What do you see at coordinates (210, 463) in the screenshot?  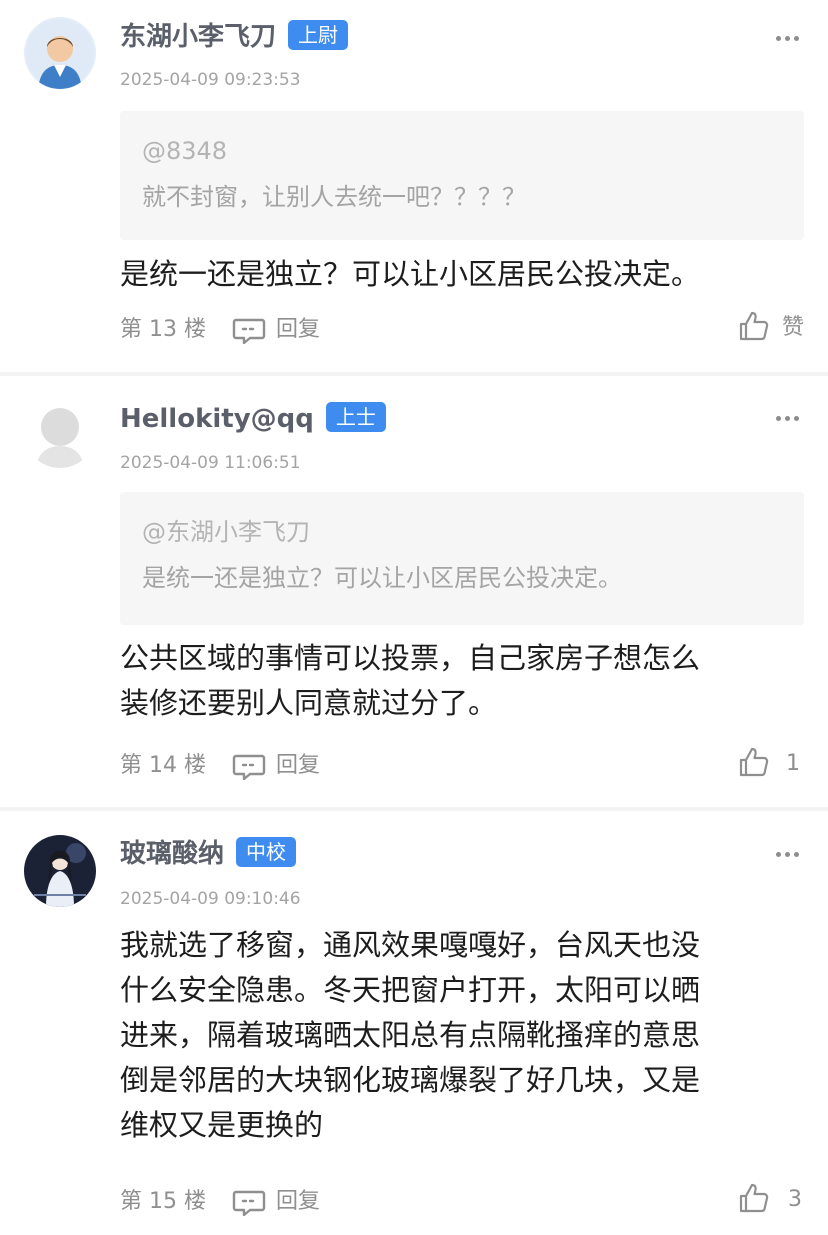 I see `timestamp: 2025-04-09 11:06:51` at bounding box center [210, 463].